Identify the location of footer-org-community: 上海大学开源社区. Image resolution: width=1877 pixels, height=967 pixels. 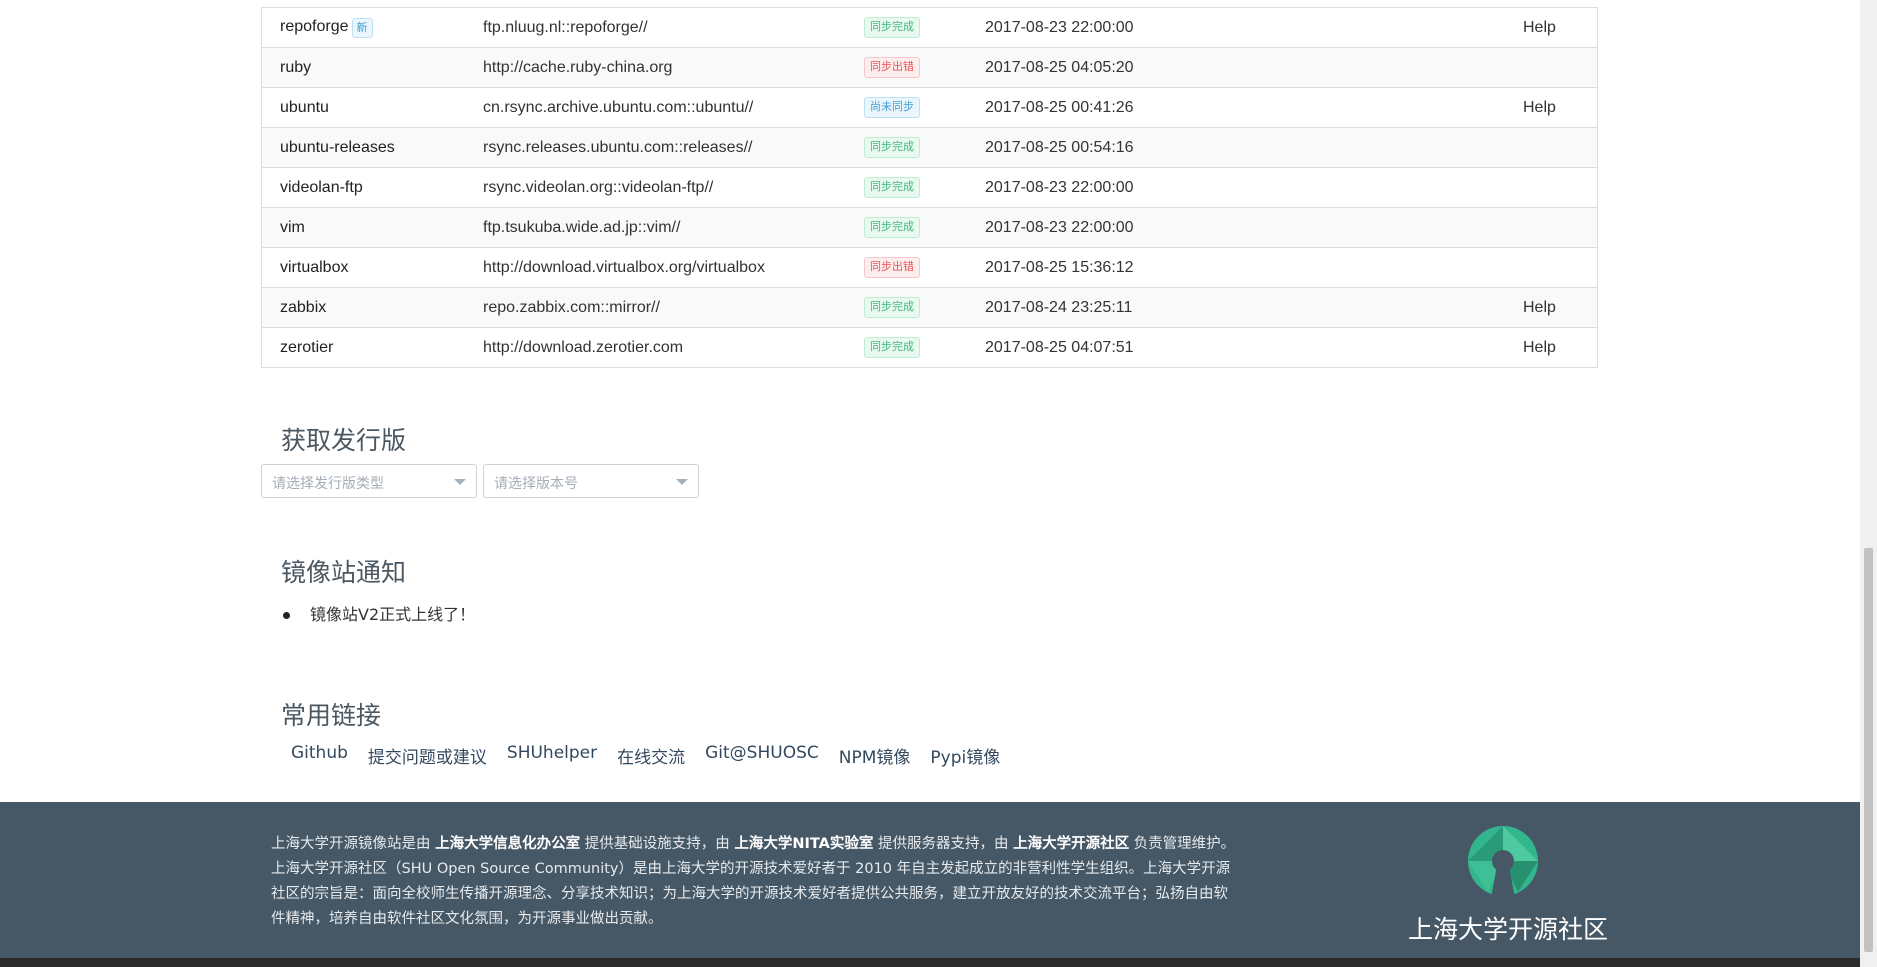
(1071, 844).